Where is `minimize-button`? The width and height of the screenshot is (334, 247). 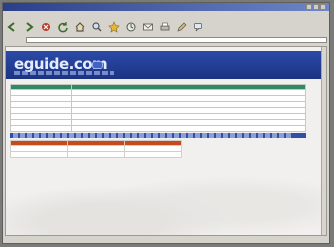 minimize-button is located at coordinates (309, 7).